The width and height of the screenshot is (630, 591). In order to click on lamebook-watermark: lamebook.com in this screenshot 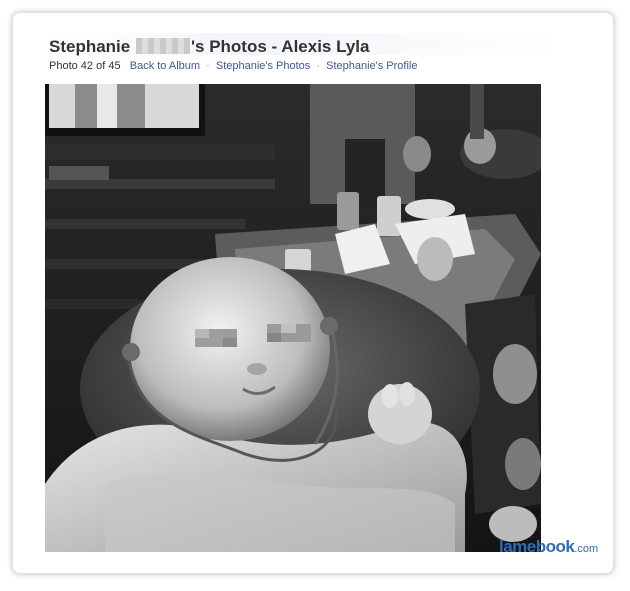, I will do `click(548, 547)`.